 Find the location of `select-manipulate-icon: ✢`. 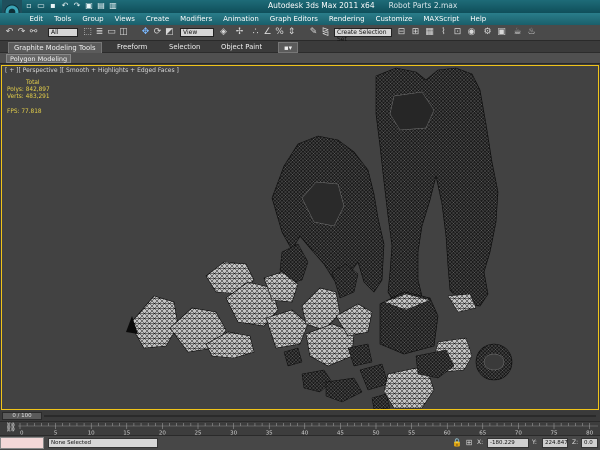

select-manipulate-icon: ✢ is located at coordinates (239, 32).